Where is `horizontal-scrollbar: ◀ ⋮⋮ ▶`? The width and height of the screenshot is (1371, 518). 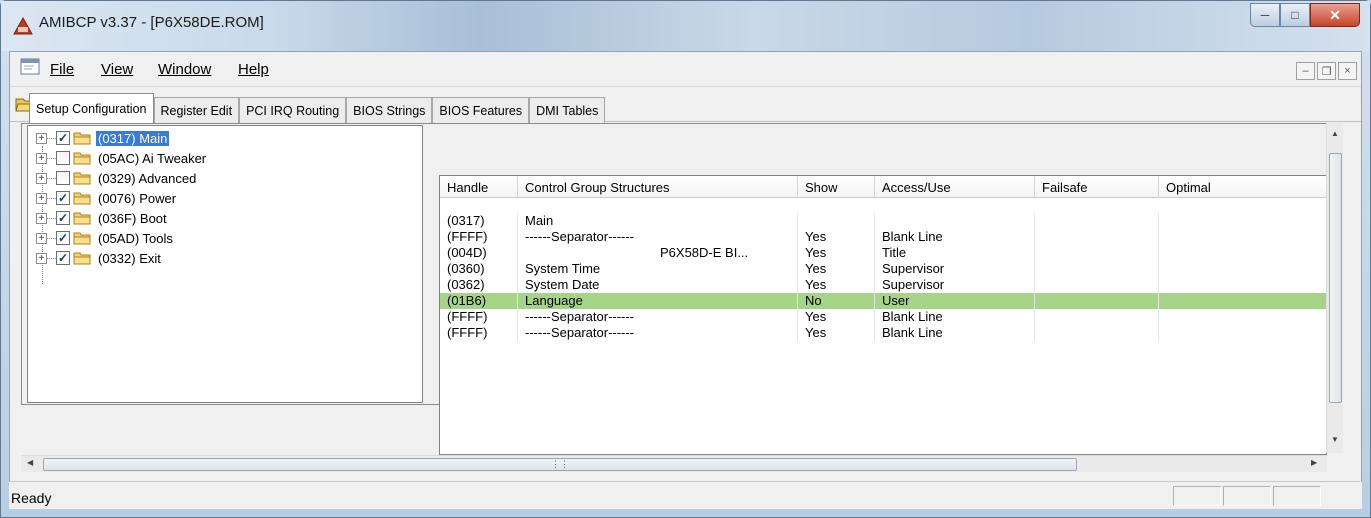
horizontal-scrollbar: ◀ ⋮⋮ ▶ is located at coordinates (674, 463).